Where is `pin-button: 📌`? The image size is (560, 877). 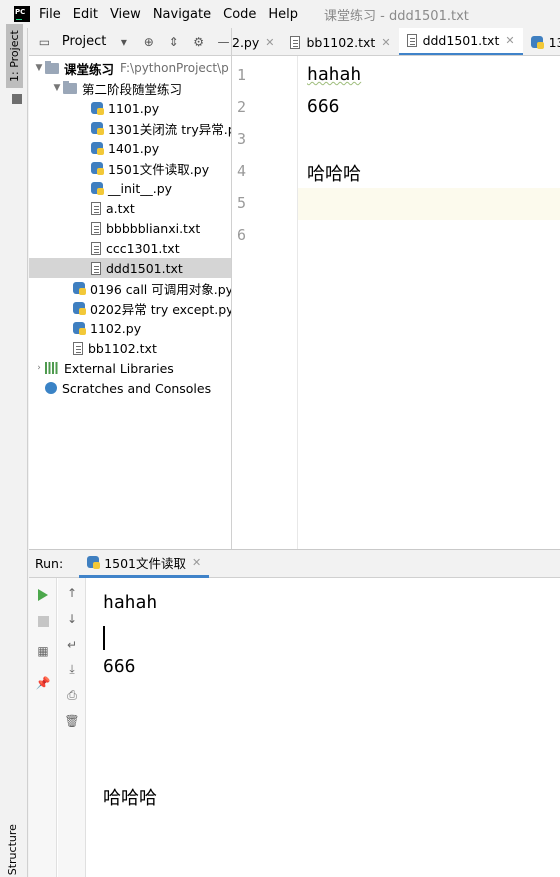 pin-button: 📌 is located at coordinates (43, 683).